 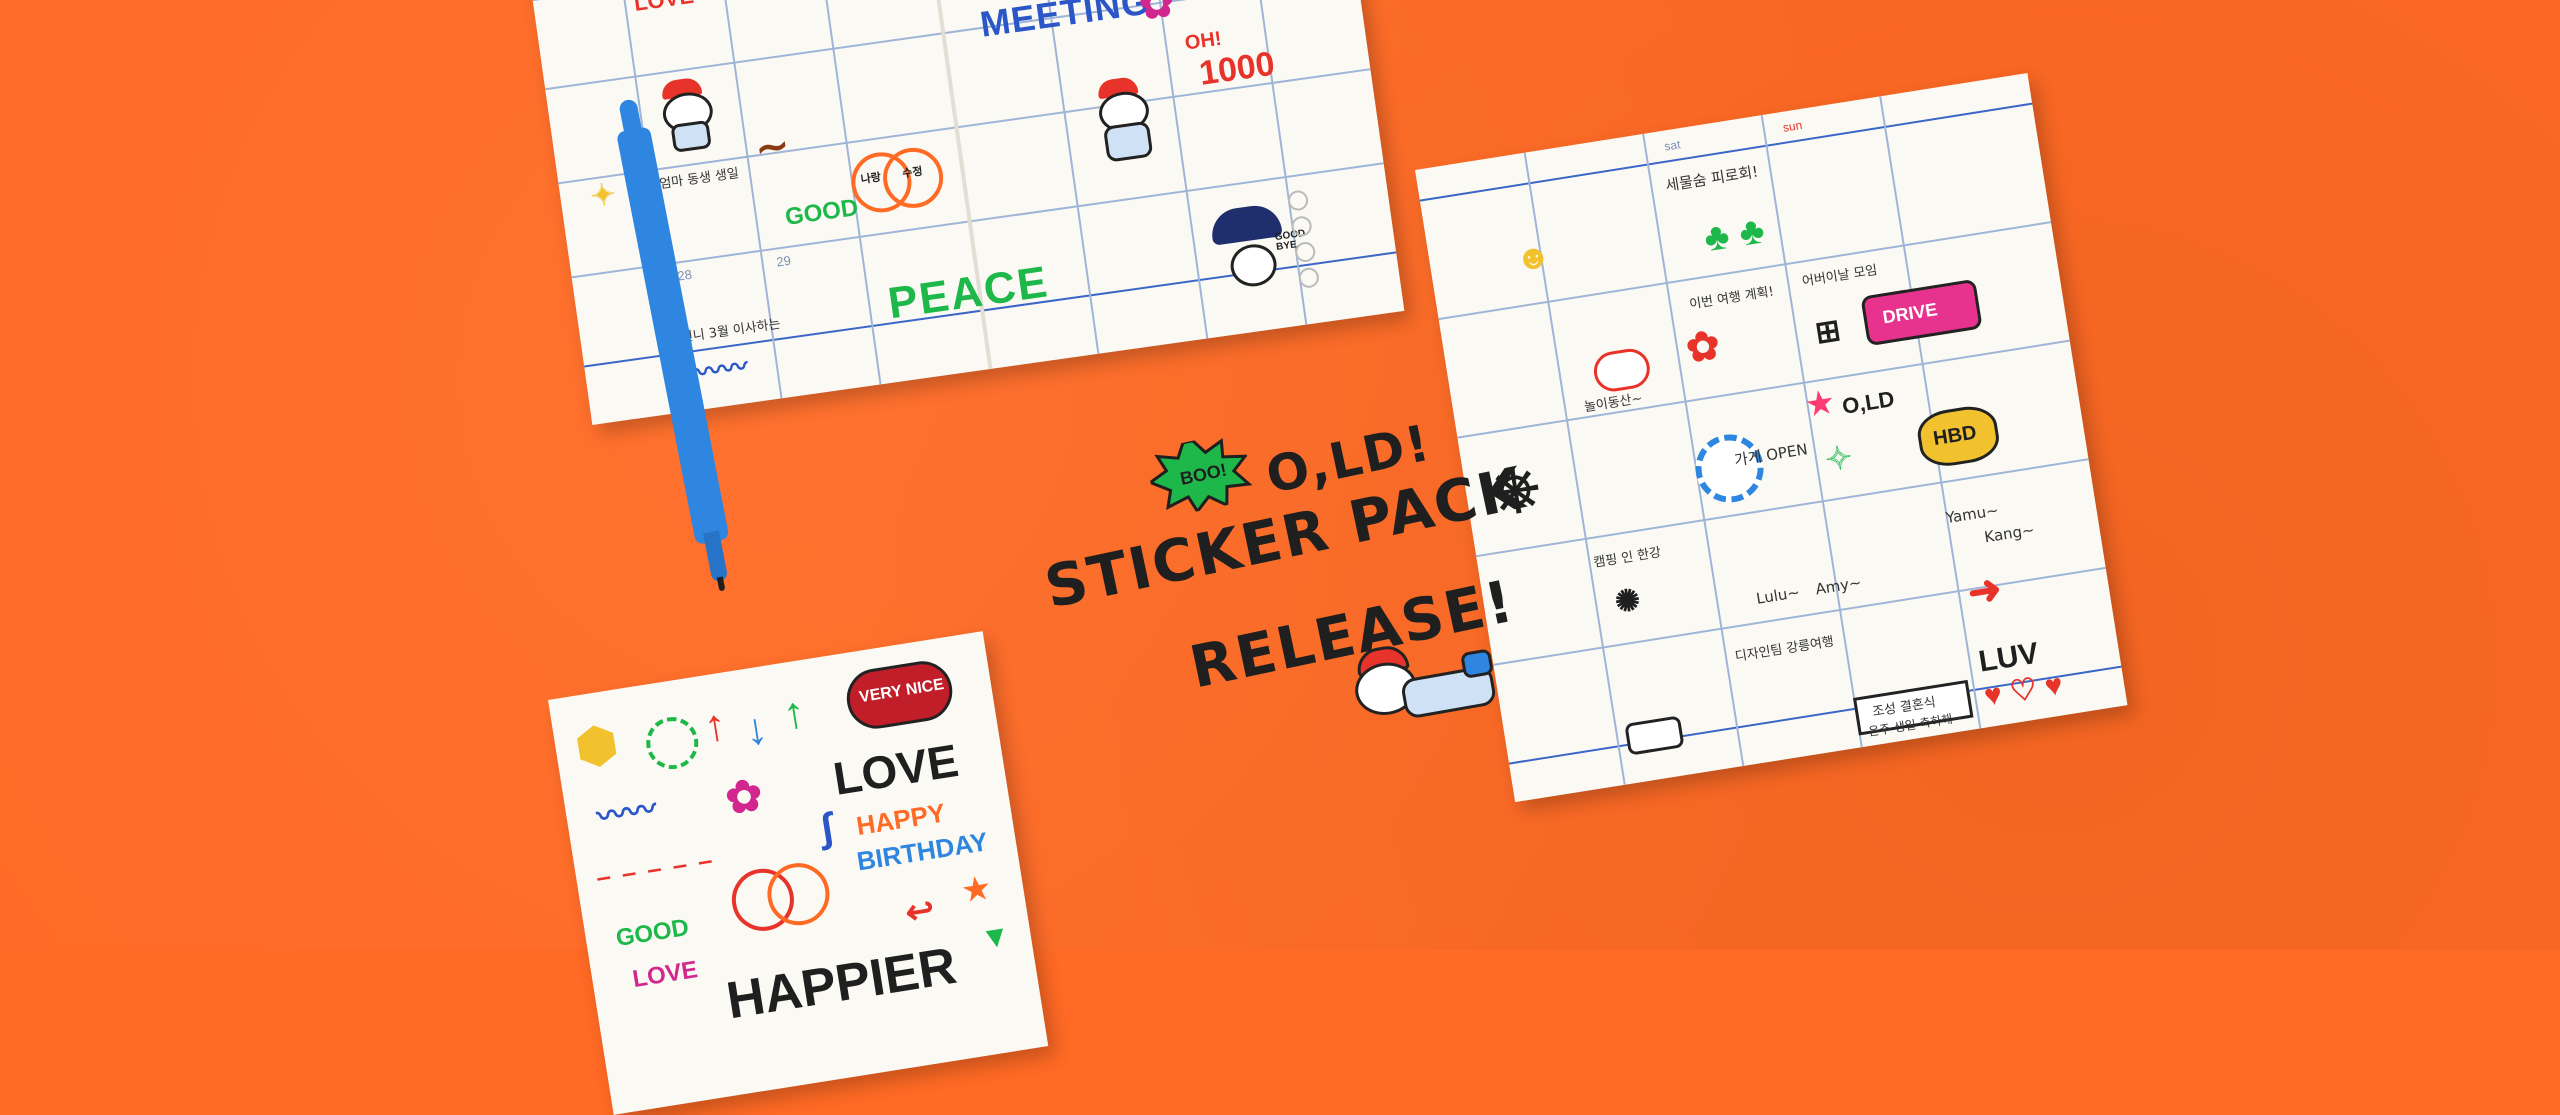 I want to click on venn-sticker: 나랑 수정, so click(x=897, y=180).